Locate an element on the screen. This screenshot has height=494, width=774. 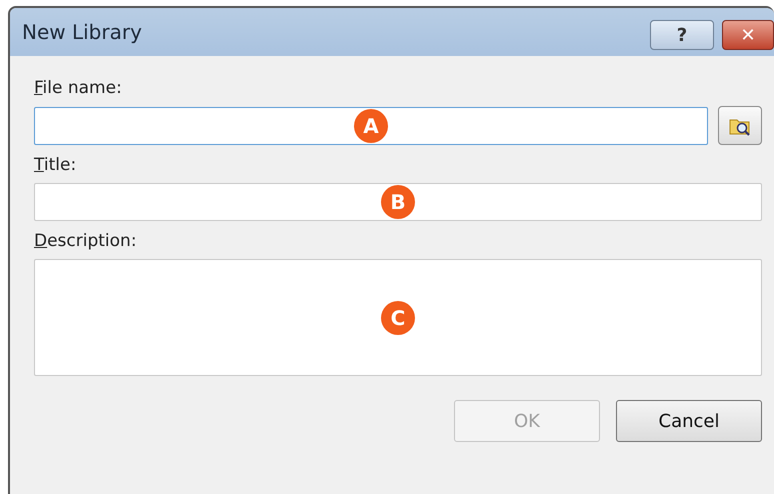
window-title: New Library is located at coordinates (82, 32).